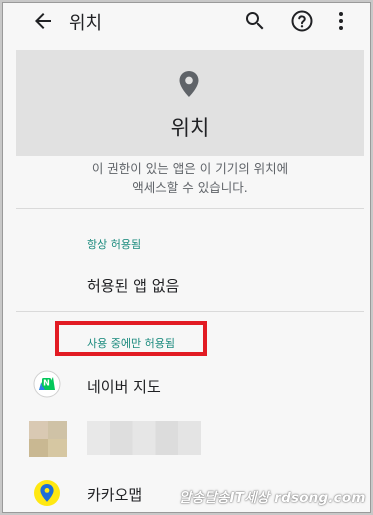 The height and width of the screenshot is (515, 373). What do you see at coordinates (124, 387) in the screenshot?
I see `app-name: 네이버 지도` at bounding box center [124, 387].